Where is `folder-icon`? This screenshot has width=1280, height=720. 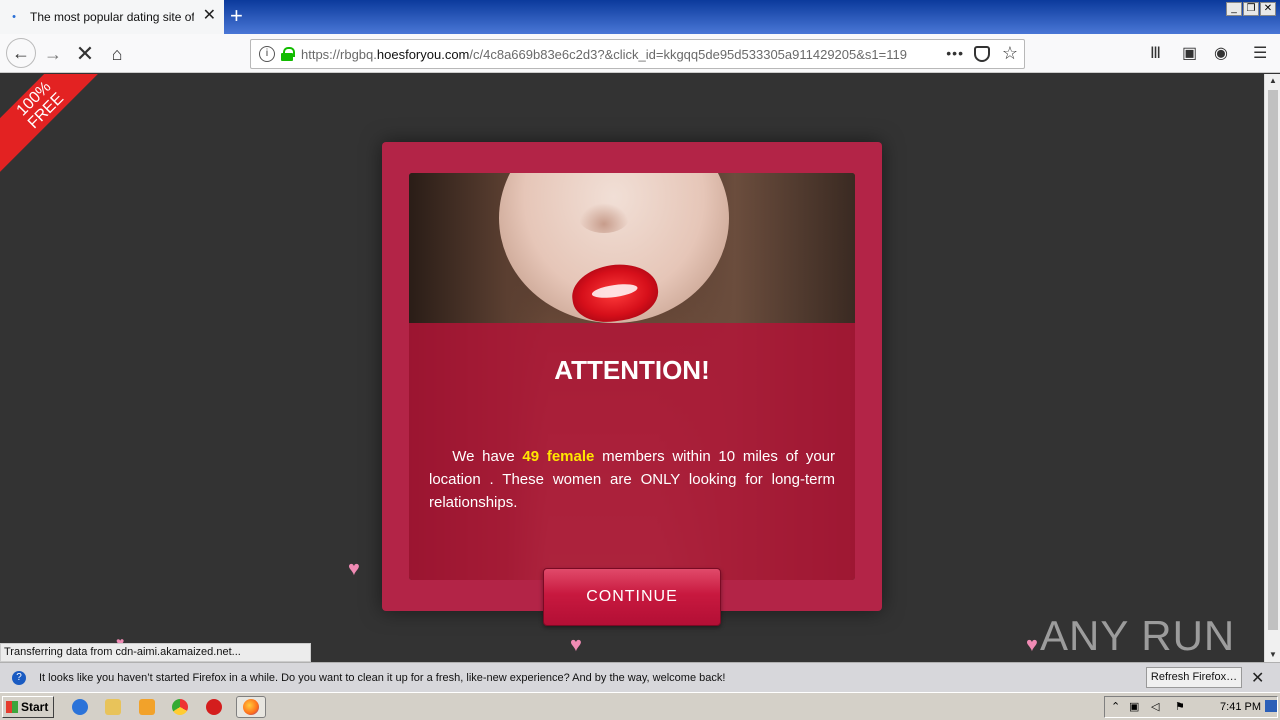
folder-icon is located at coordinates (113, 707).